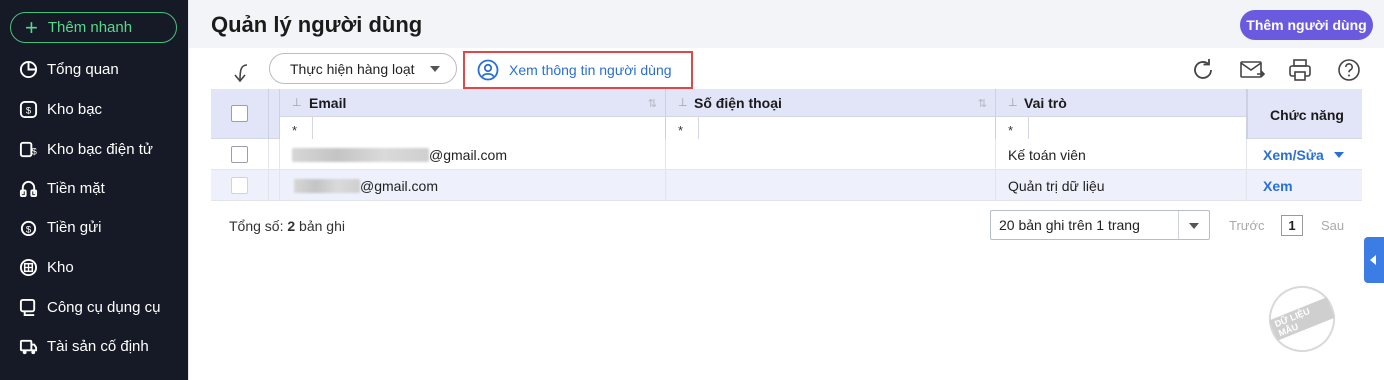 This screenshot has height=380, width=1384. I want to click on role-filter-input: *, so click(1121, 127).